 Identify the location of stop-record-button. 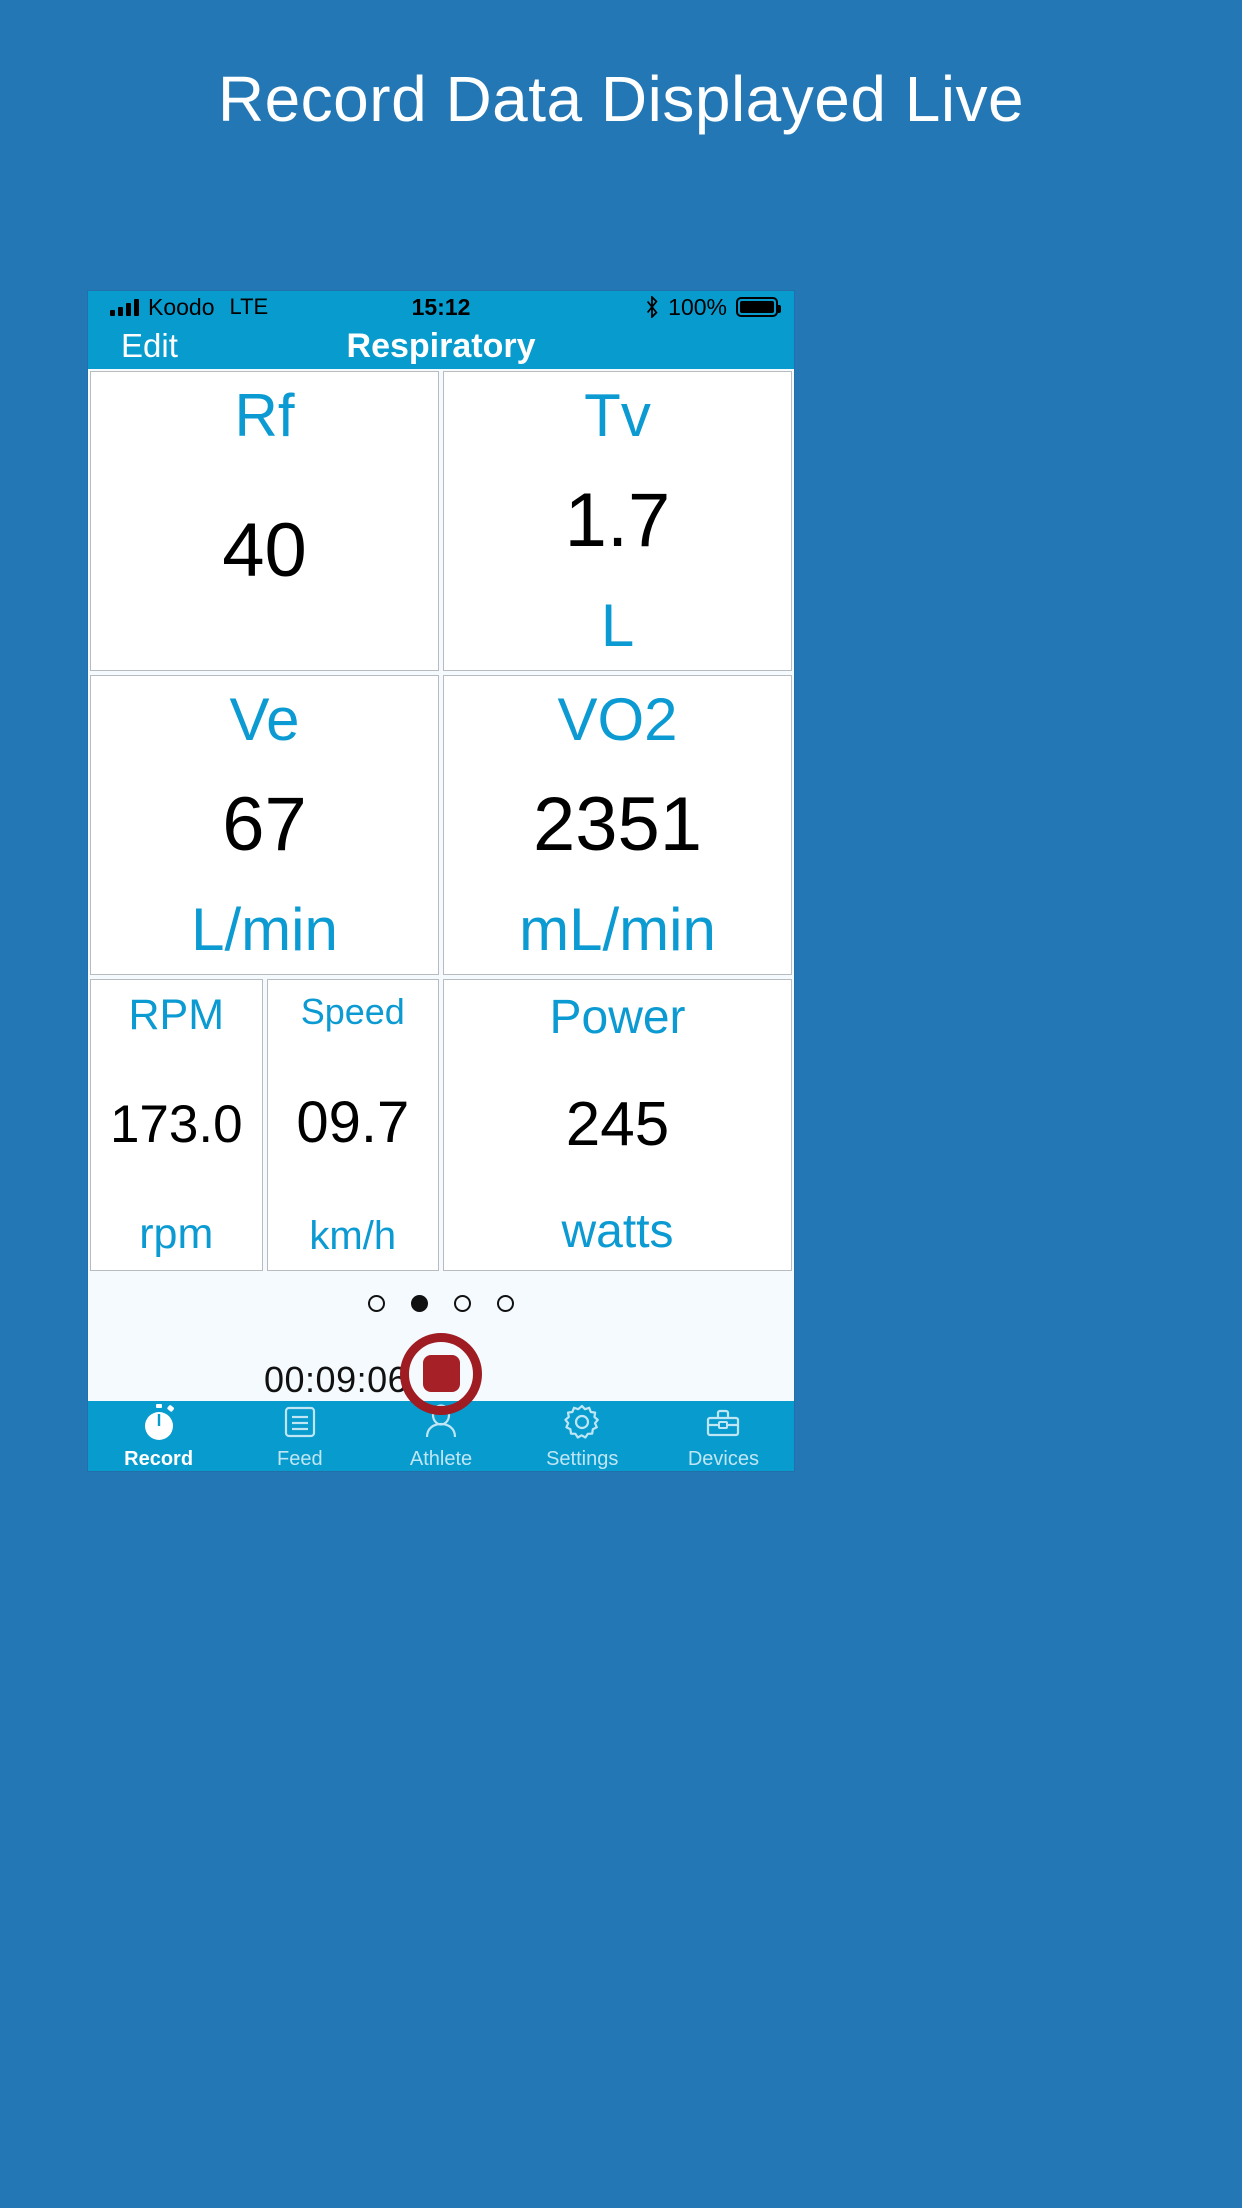
(441, 1373).